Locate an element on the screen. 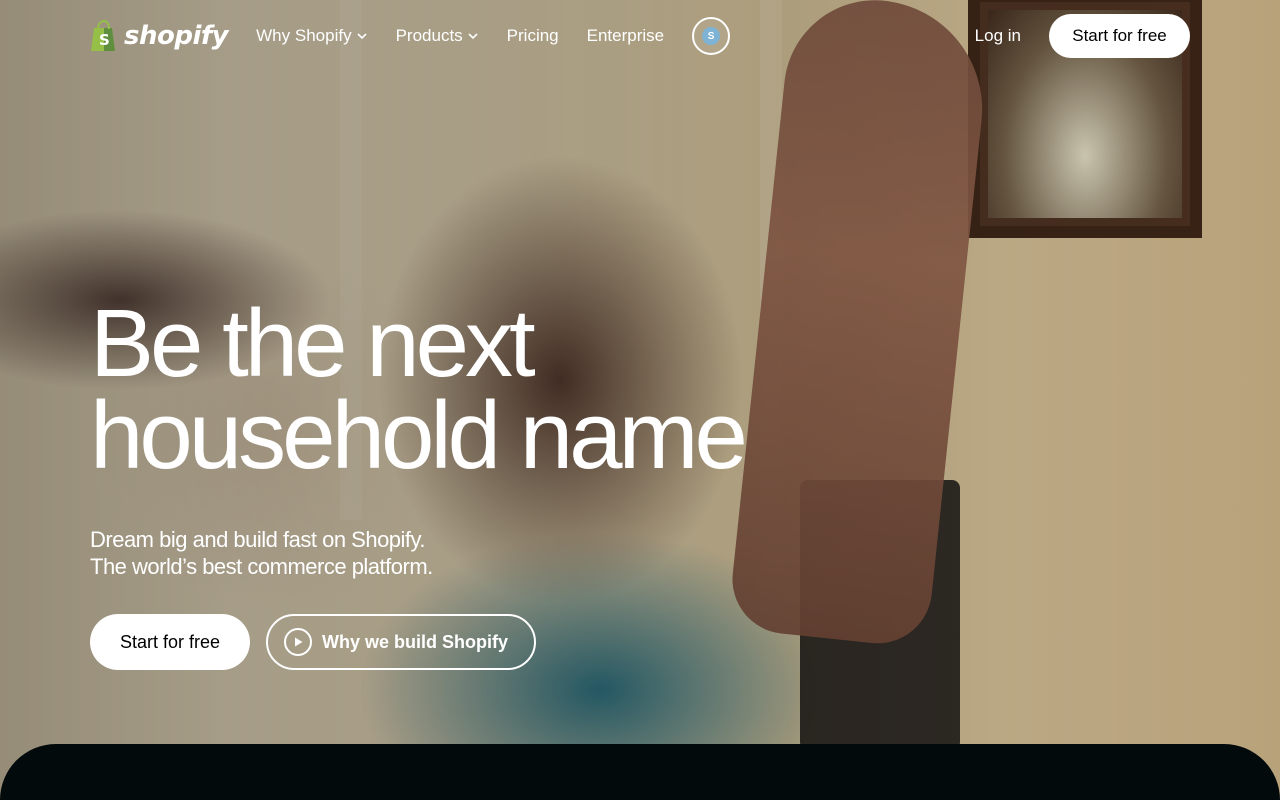 The height and width of the screenshot is (800, 1280). play-icon is located at coordinates (298, 642).